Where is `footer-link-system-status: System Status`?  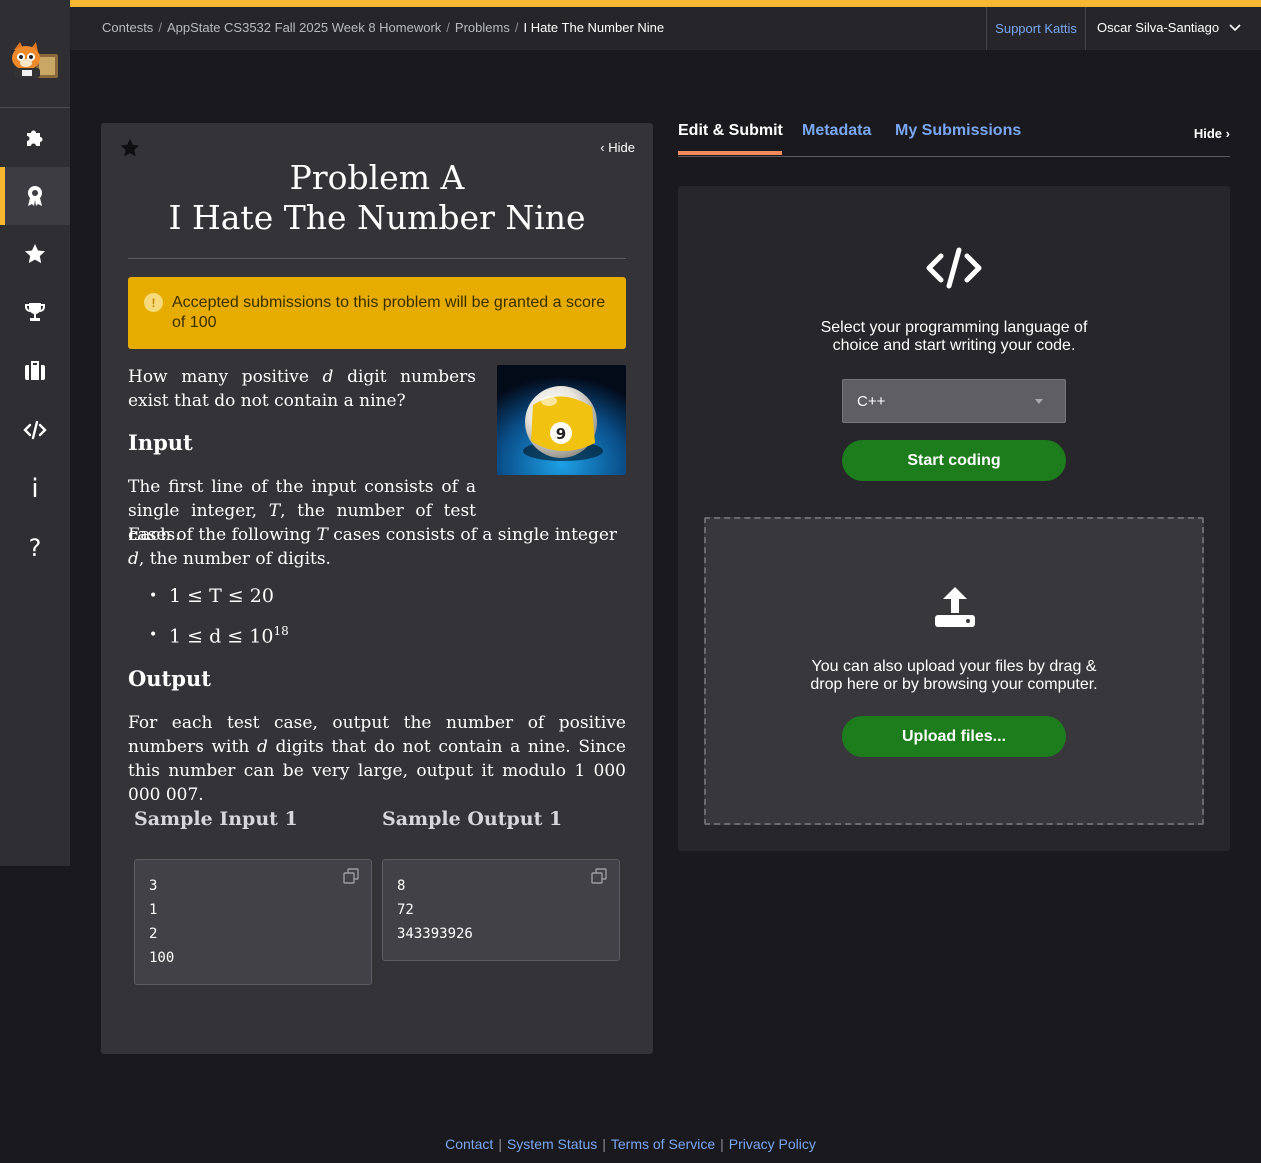 footer-link-system-status: System Status is located at coordinates (552, 1144).